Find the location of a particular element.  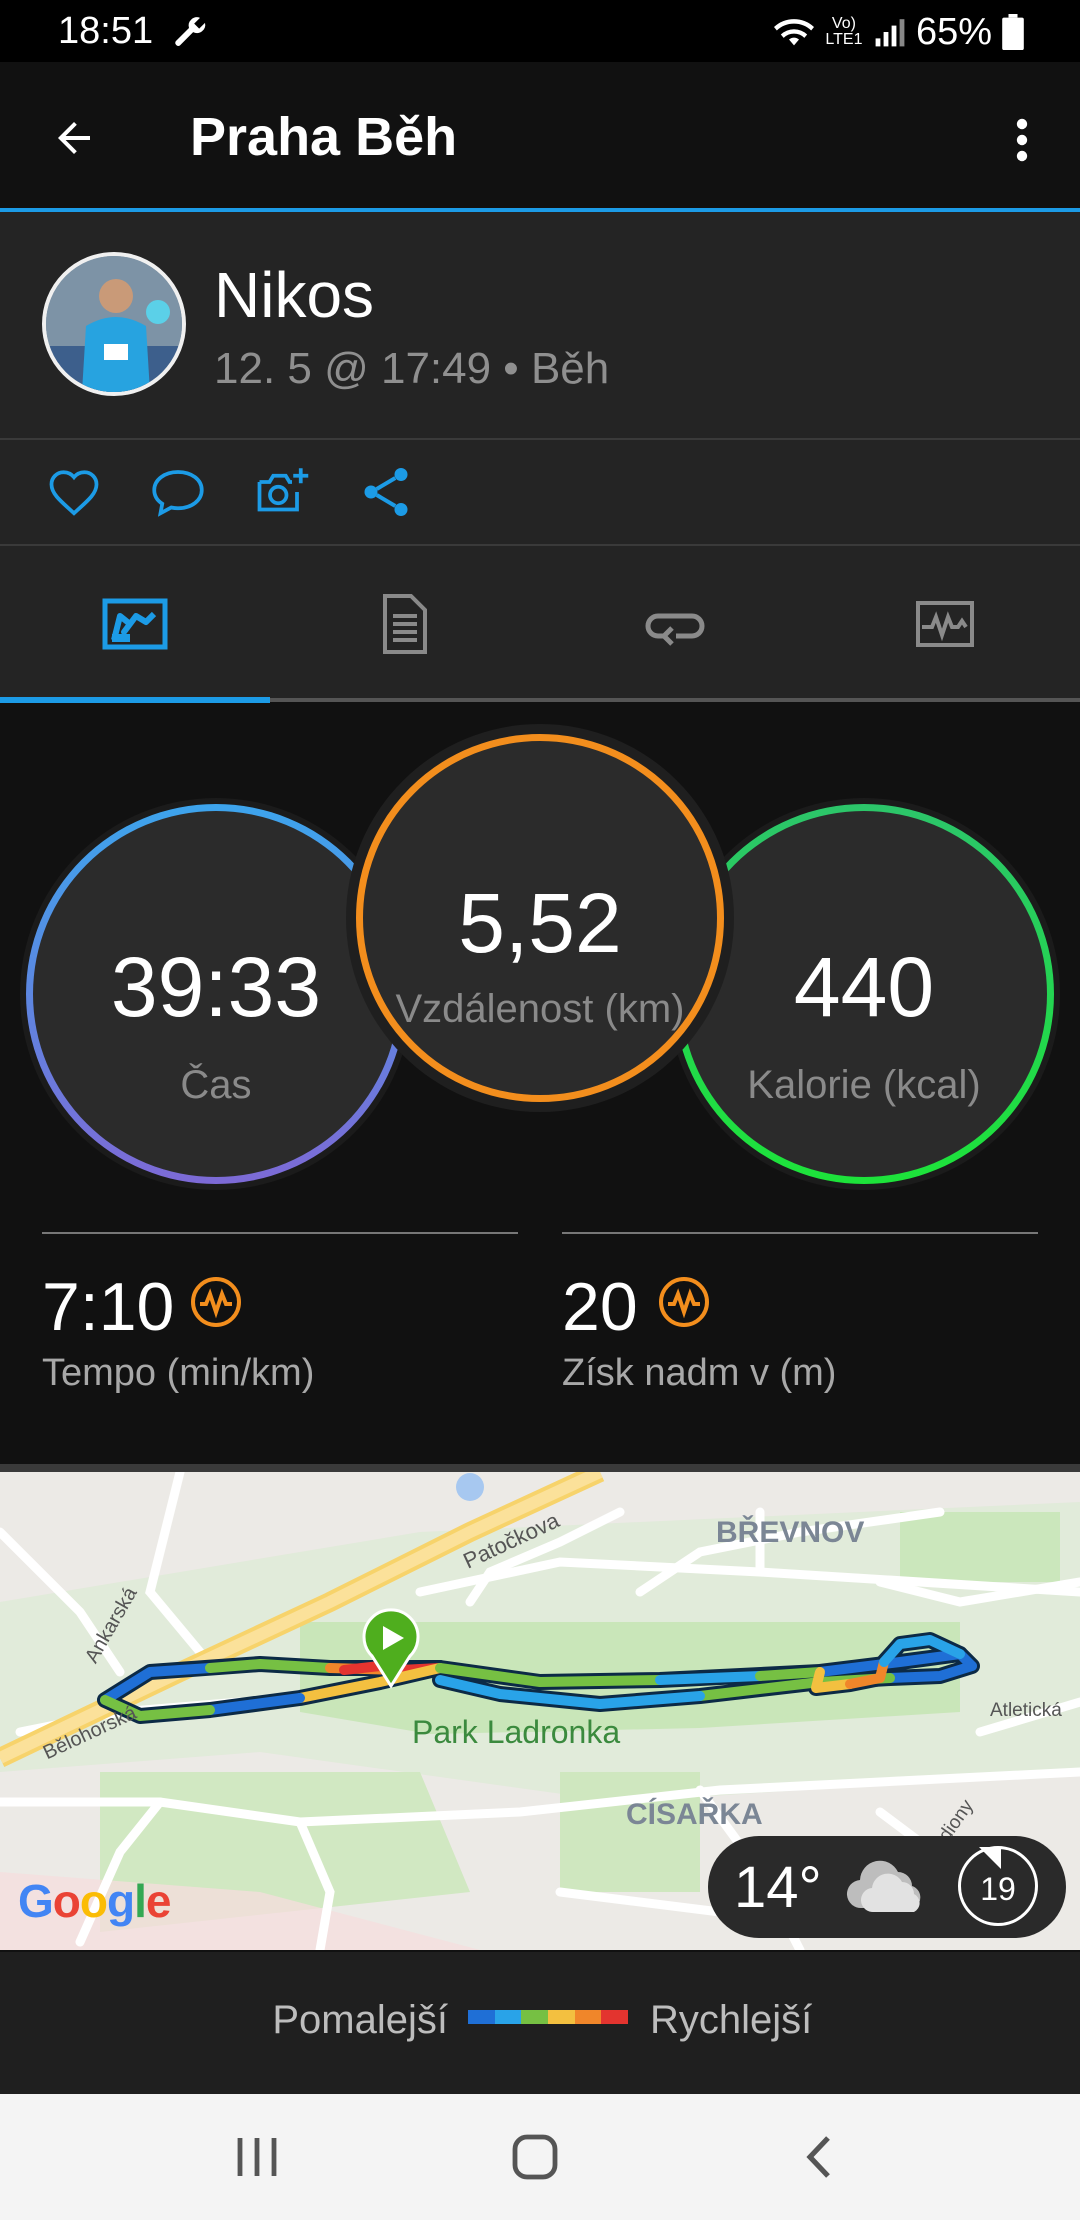

elevation-divider is located at coordinates (800, 1233).